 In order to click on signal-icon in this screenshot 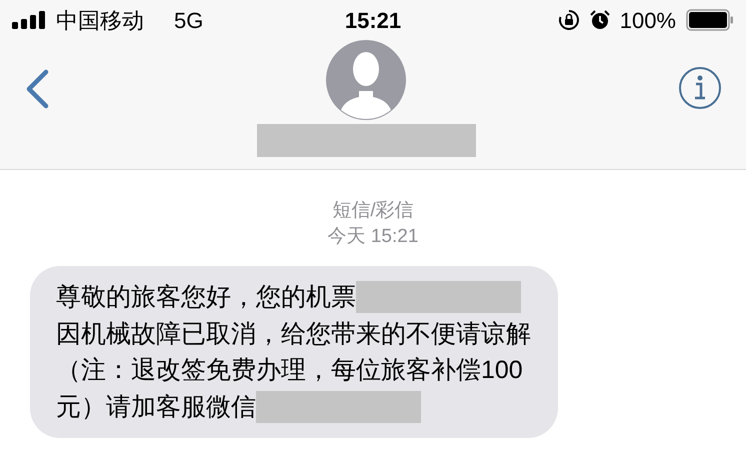, I will do `click(29, 20)`.